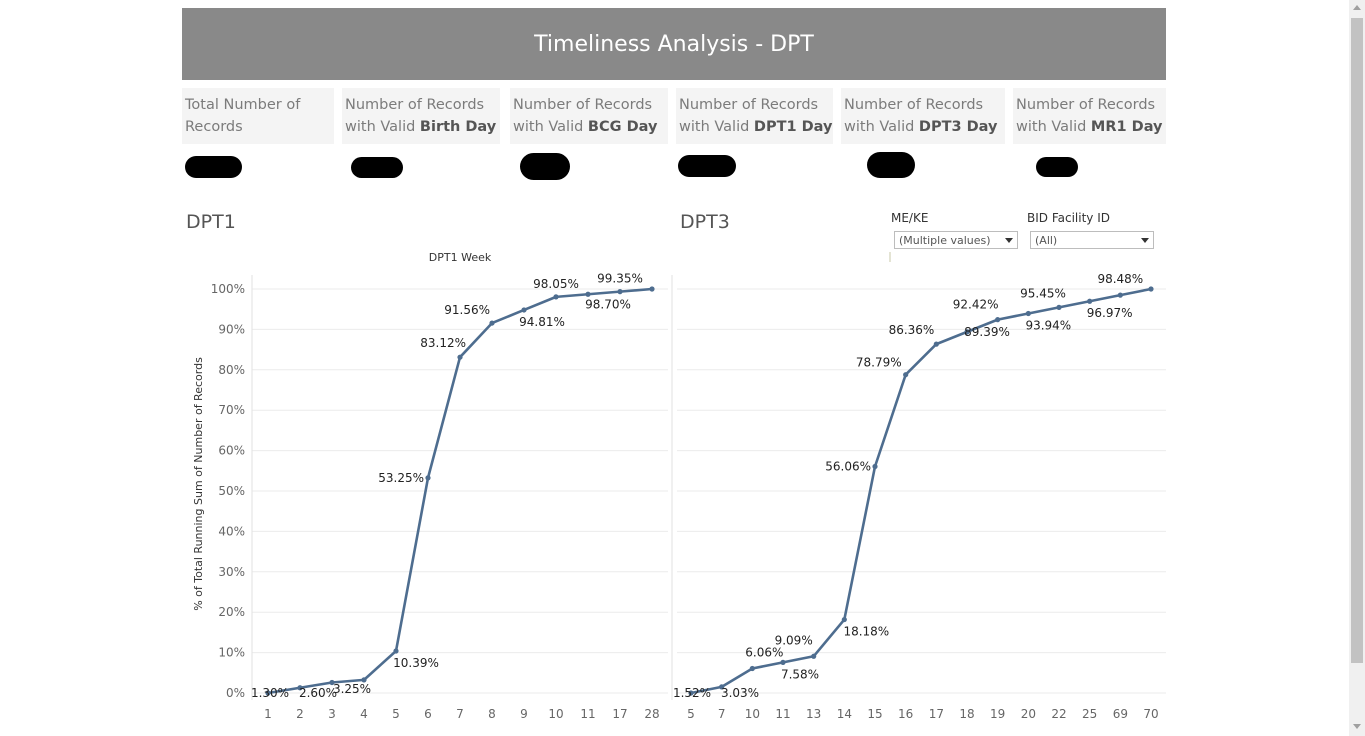 The image size is (1365, 736). Describe the element at coordinates (740, 693) in the screenshot. I see `data-label: 3.03%` at that location.